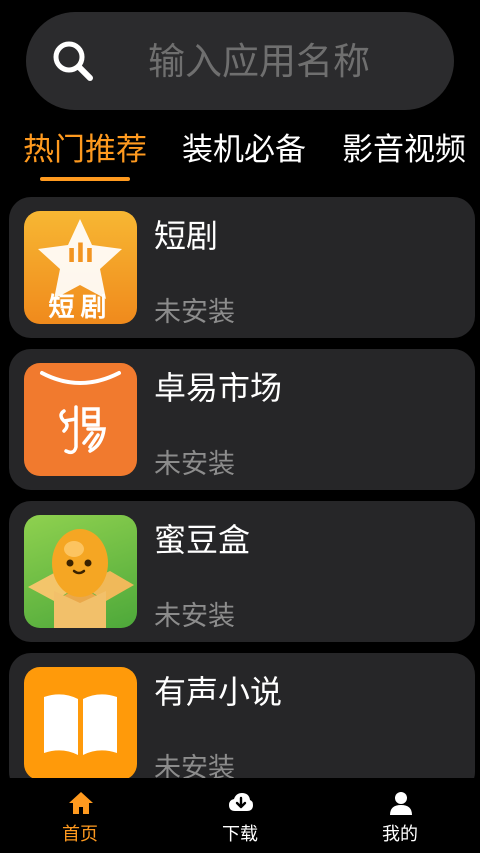 The image size is (480, 853). What do you see at coordinates (242, 715) in the screenshot?
I see `list-item: 有声小说 未安装` at bounding box center [242, 715].